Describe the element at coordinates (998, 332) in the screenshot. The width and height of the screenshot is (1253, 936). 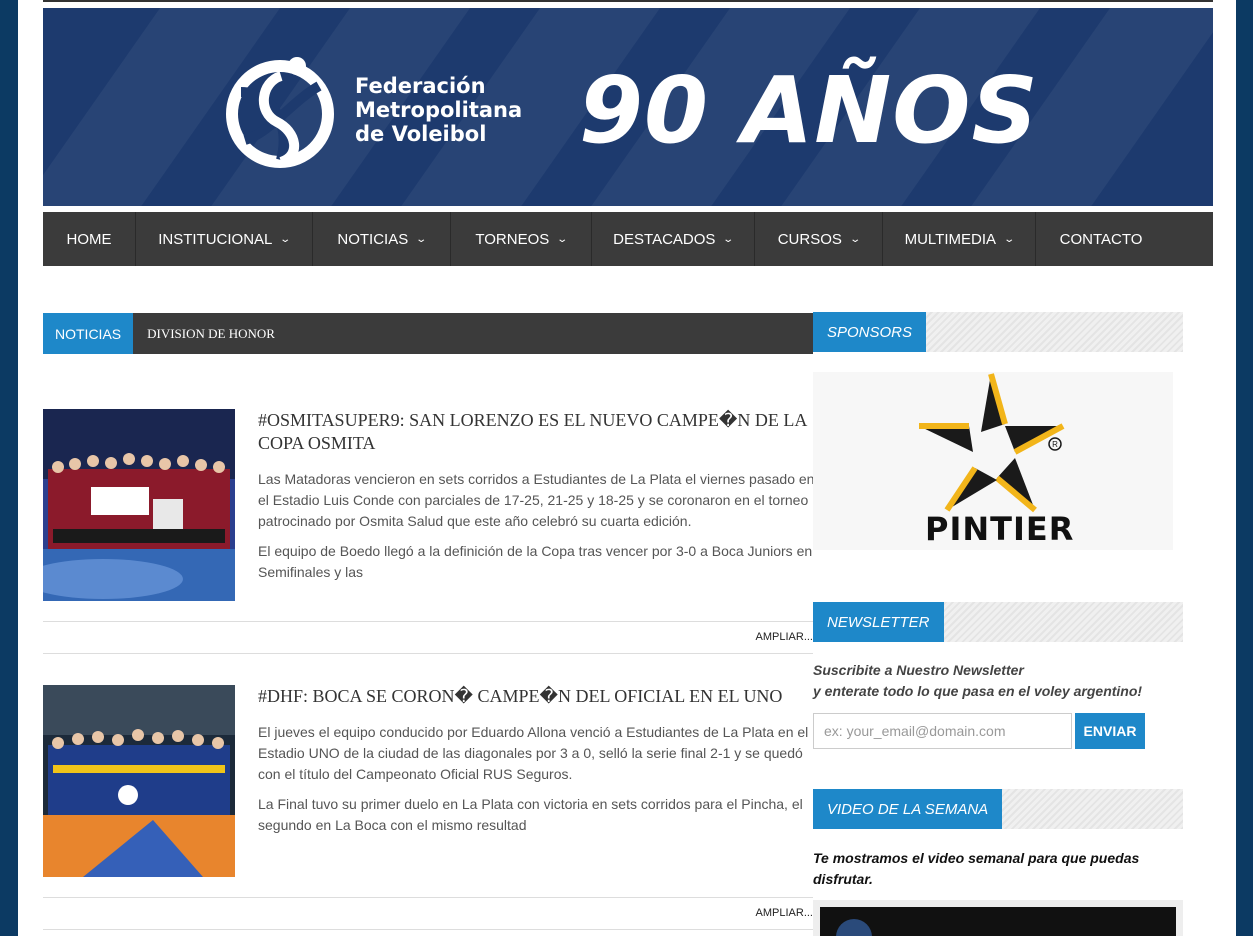
I see `sponsors-header: SPONSORS` at that location.